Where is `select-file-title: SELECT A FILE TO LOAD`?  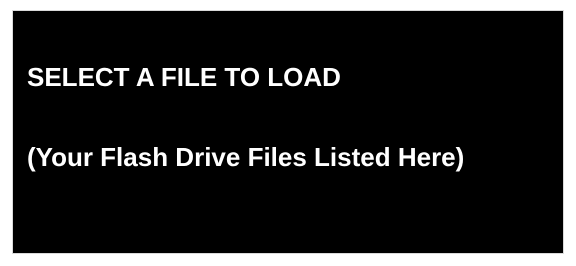
select-file-title: SELECT A FILE TO LOAD is located at coordinates (184, 77).